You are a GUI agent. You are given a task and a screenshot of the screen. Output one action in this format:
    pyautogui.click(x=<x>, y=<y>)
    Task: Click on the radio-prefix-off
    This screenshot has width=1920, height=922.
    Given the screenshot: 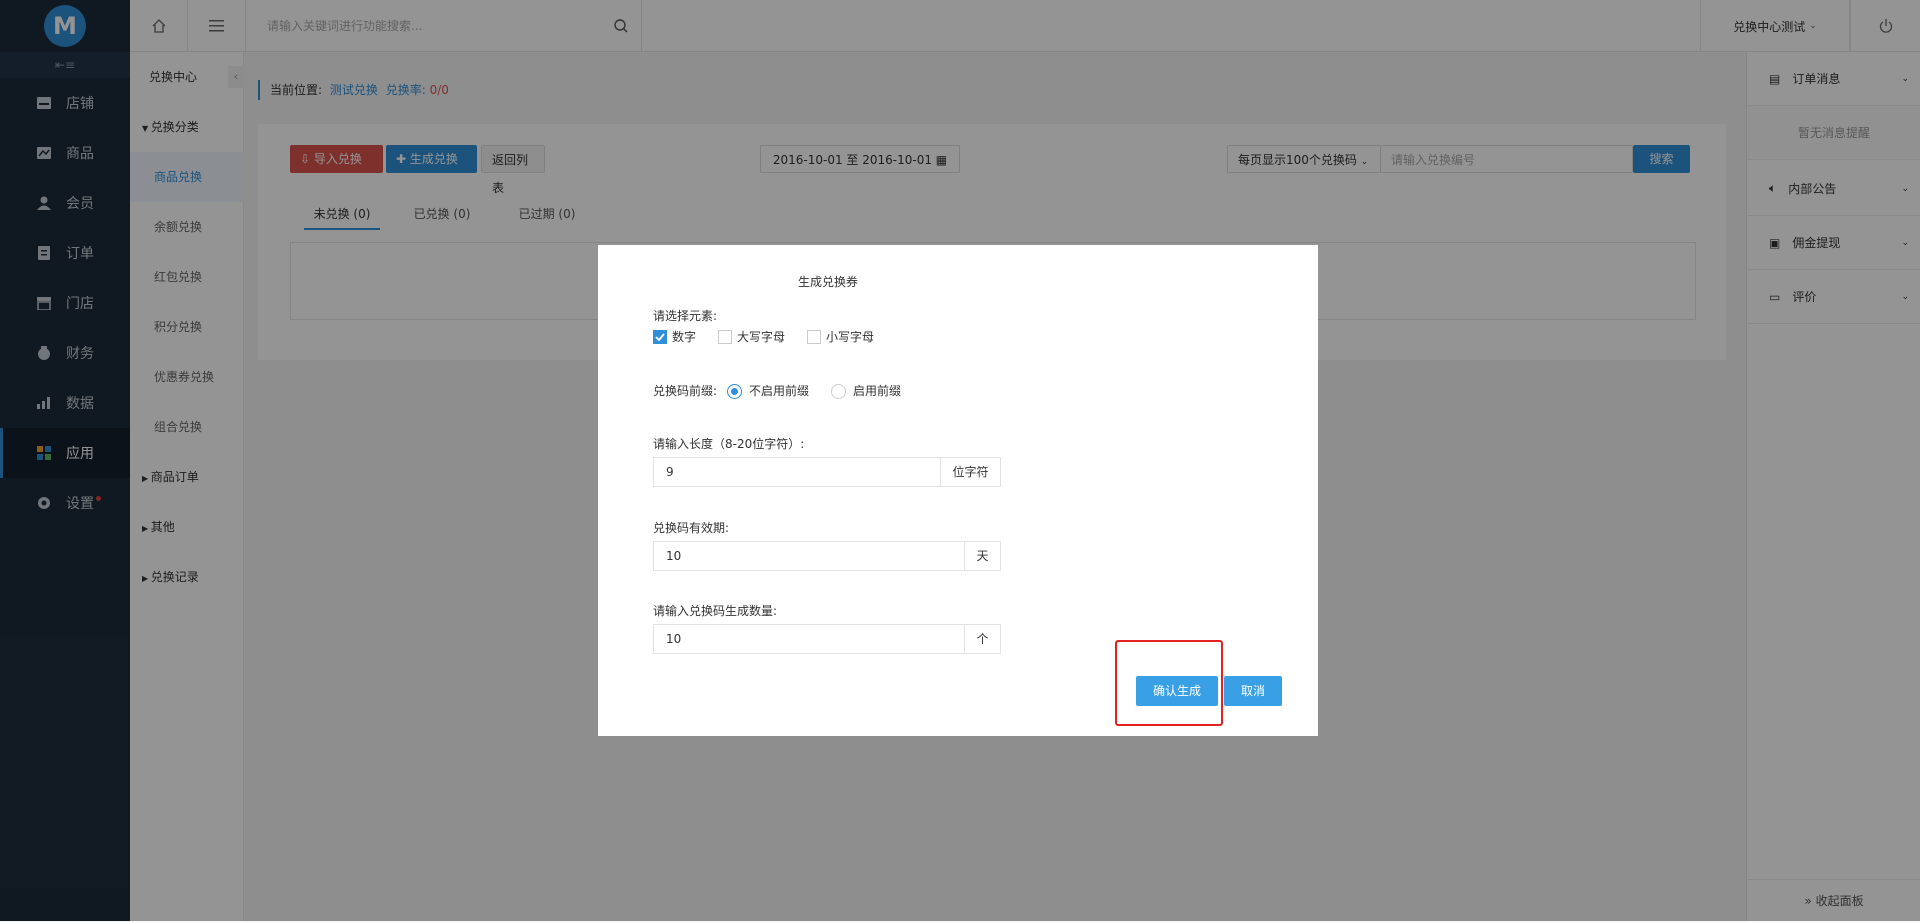 What is the action you would take?
    pyautogui.click(x=734, y=391)
    